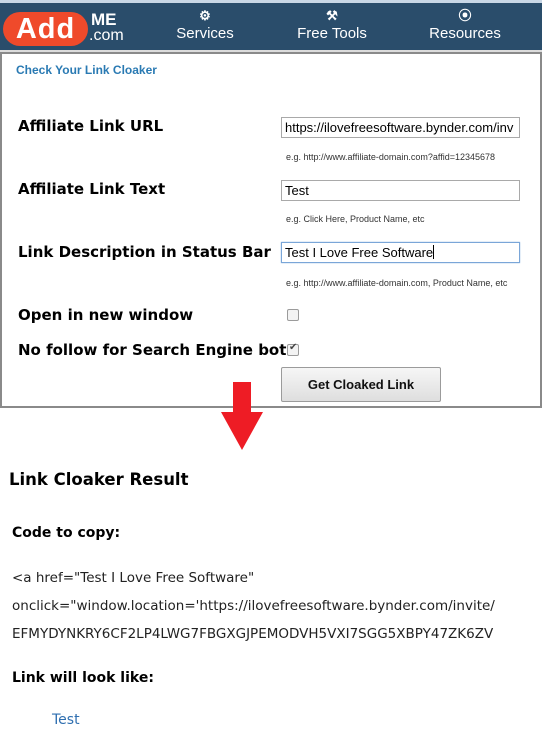 The height and width of the screenshot is (733, 542). I want to click on result-title: Link Cloaker Result, so click(99, 479).